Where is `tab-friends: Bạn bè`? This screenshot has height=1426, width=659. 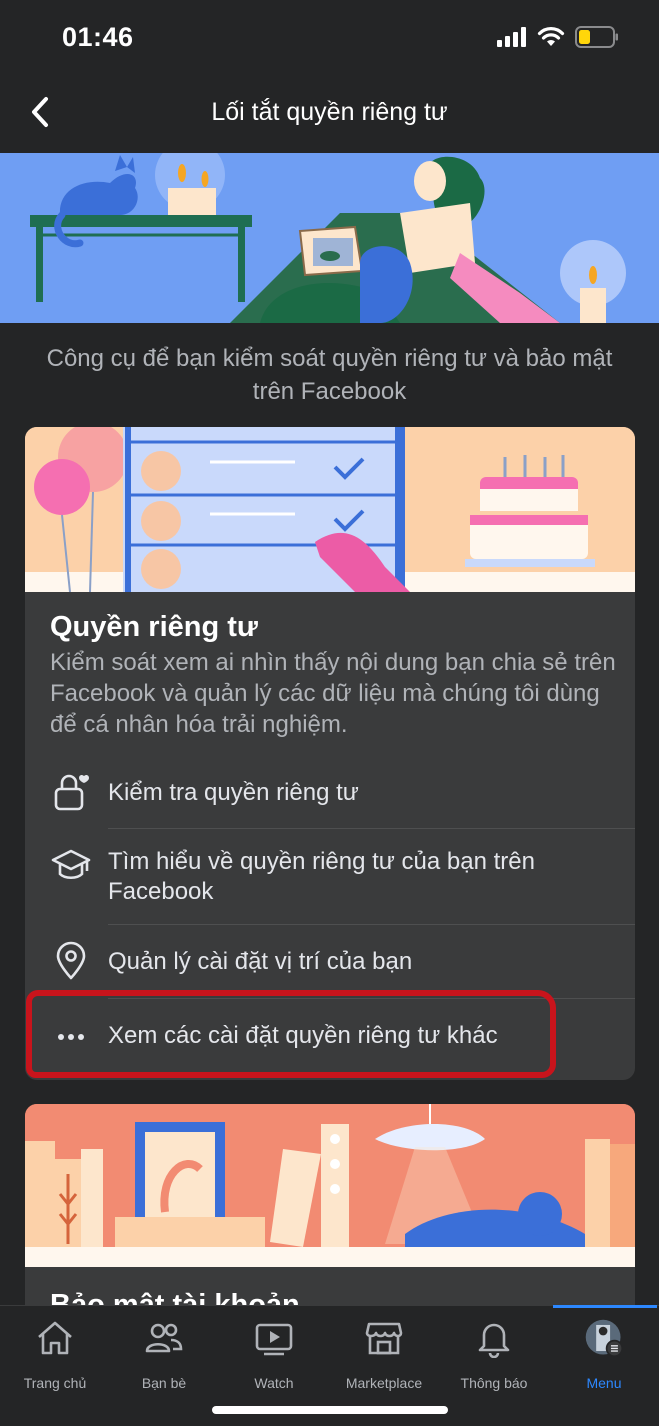 tab-friends: Bạn bè is located at coordinates (164, 1354).